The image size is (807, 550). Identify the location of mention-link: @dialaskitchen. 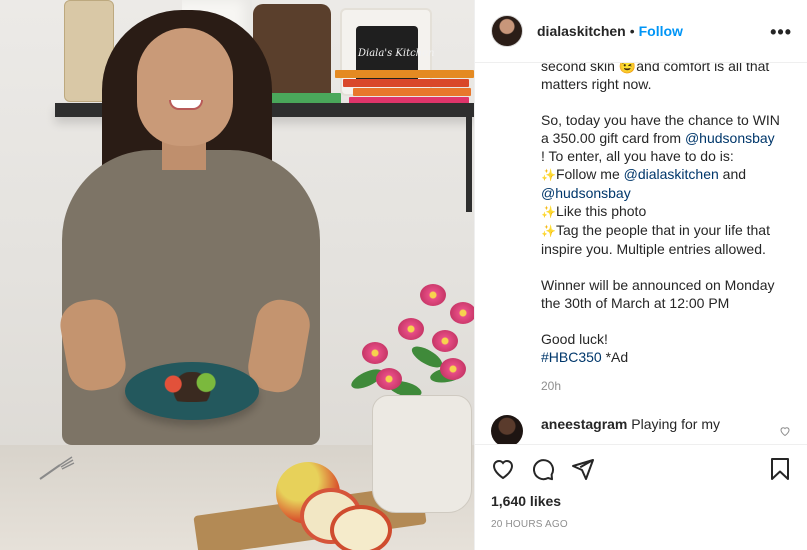
(671, 174).